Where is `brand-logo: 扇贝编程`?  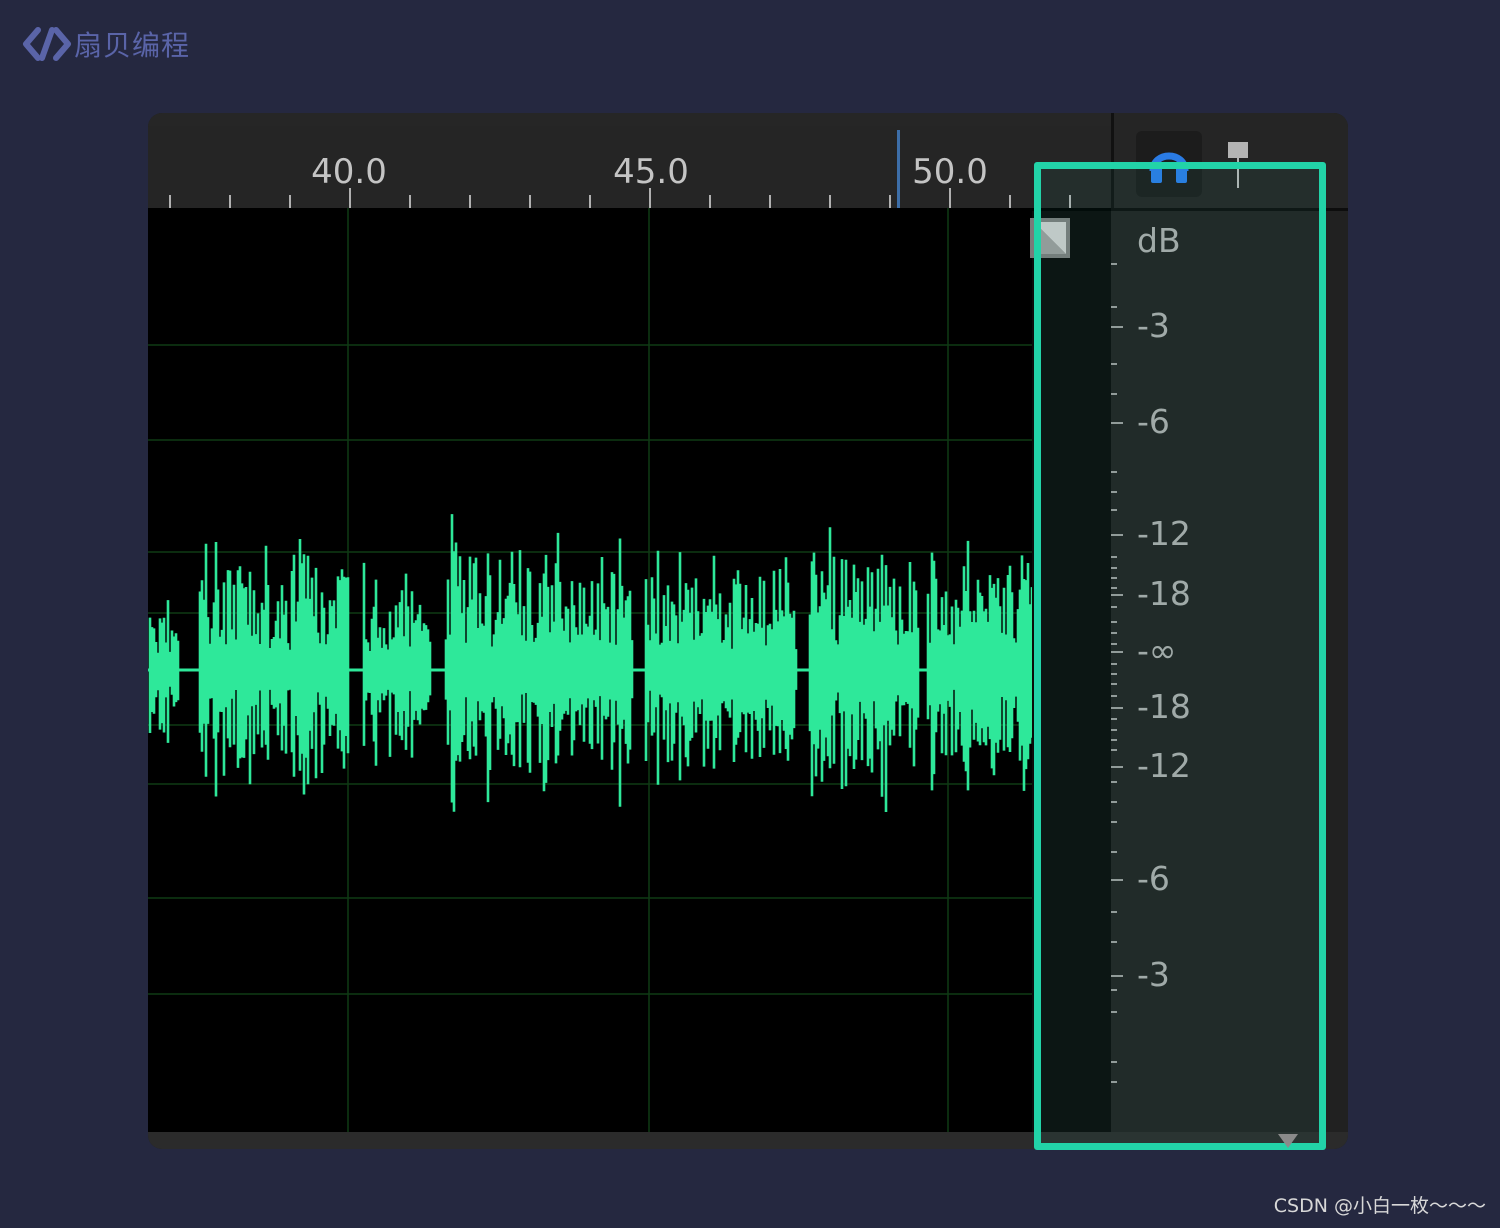
brand-logo: 扇贝编程 is located at coordinates (106, 44).